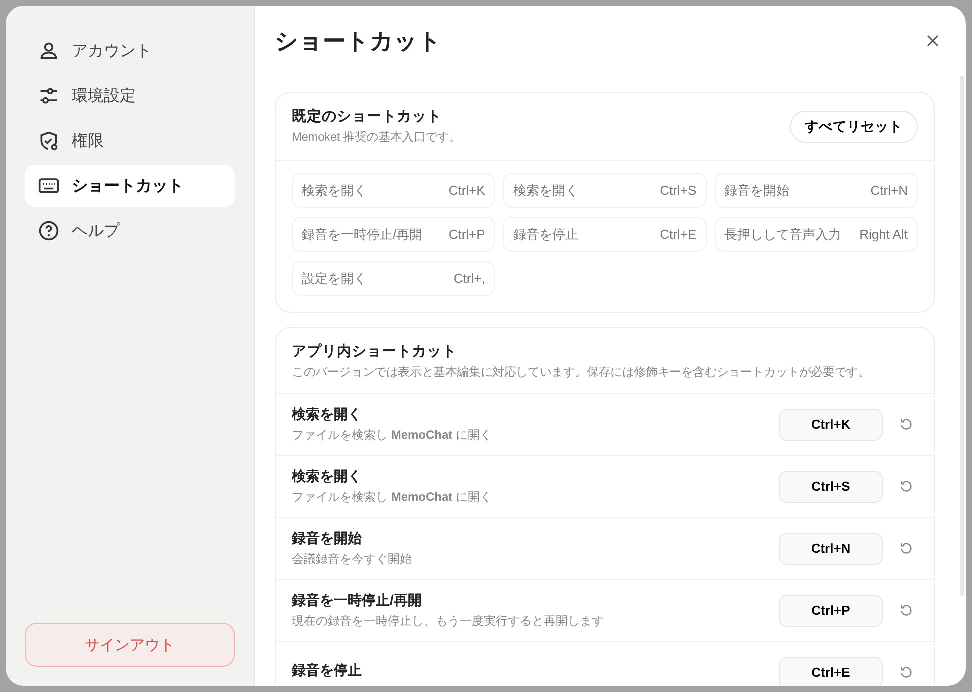  I want to click on shortcut-action: 長押しして音声入力, so click(783, 235).